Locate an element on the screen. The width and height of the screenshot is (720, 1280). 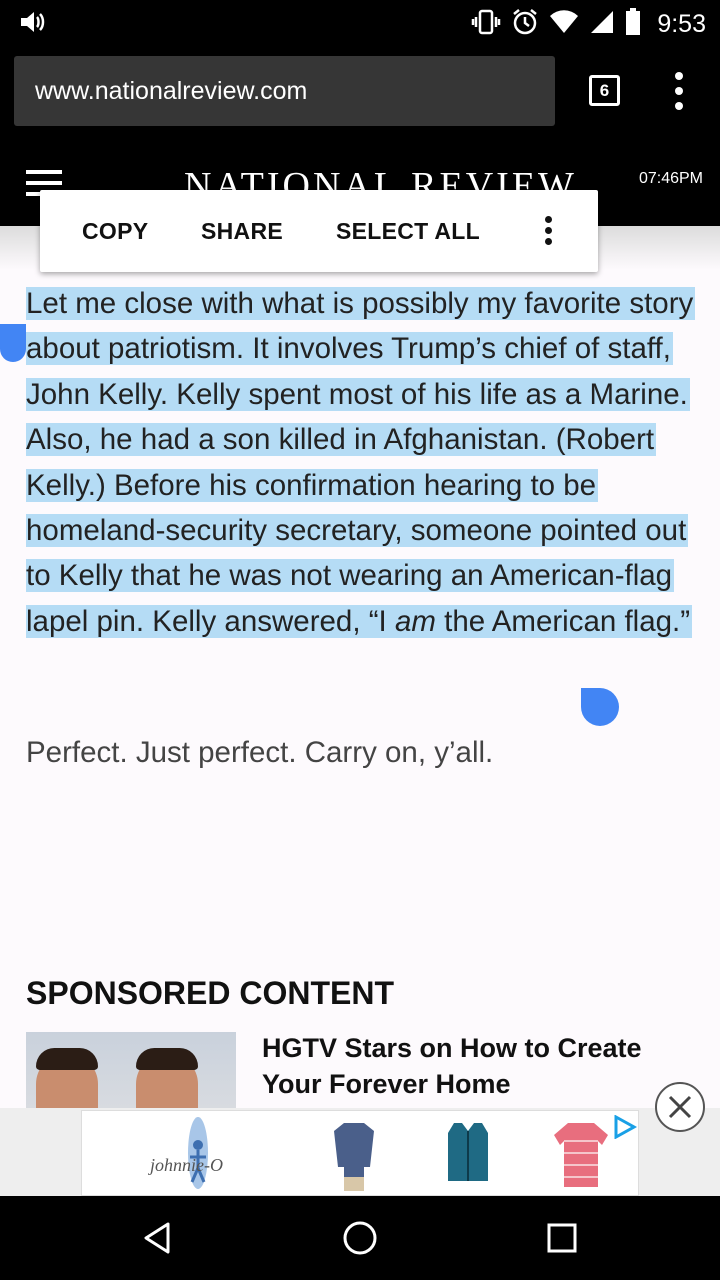
shirt-icon is located at coordinates (581, 1155).